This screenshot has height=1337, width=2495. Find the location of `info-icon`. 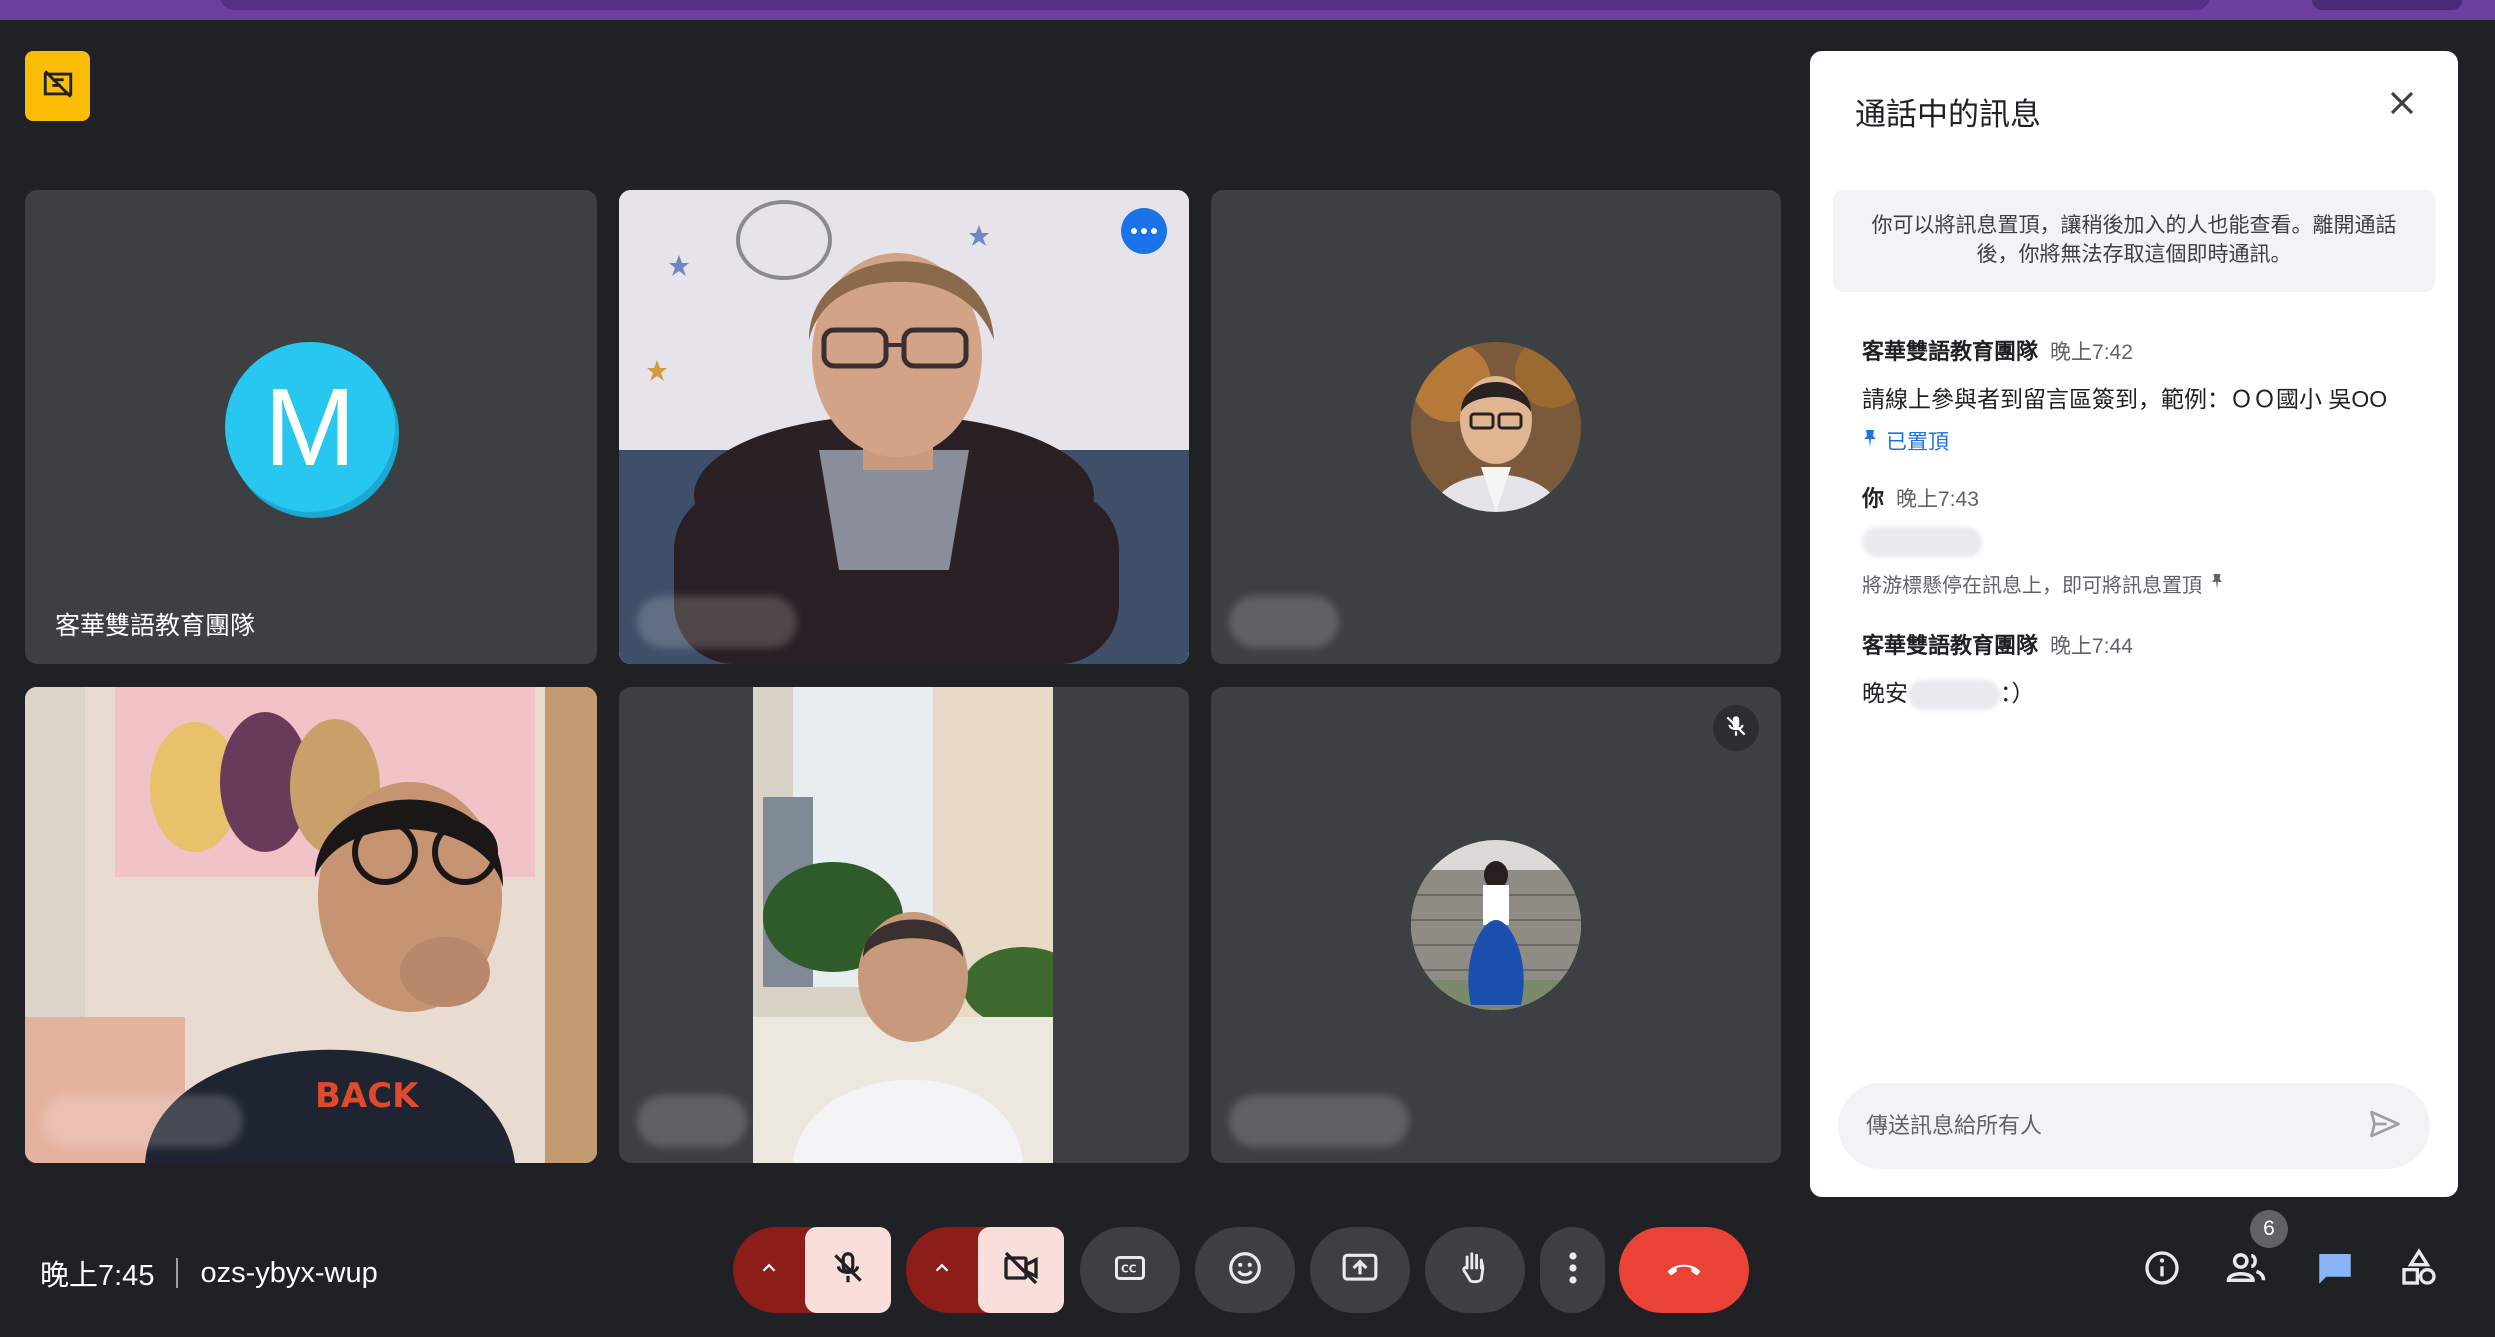

info-icon is located at coordinates (2162, 1270).